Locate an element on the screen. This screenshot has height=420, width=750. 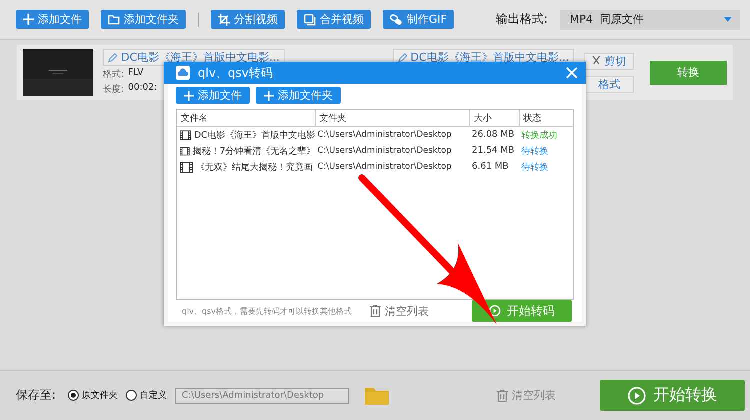
folder-icon is located at coordinates (114, 19).